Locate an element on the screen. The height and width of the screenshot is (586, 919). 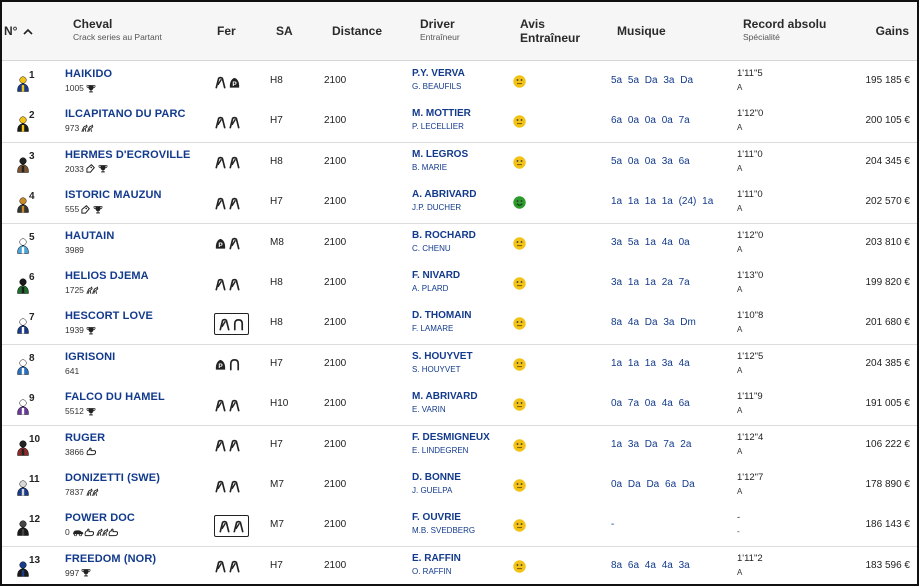
horse-name-link: POWER DOC is located at coordinates (100, 518).